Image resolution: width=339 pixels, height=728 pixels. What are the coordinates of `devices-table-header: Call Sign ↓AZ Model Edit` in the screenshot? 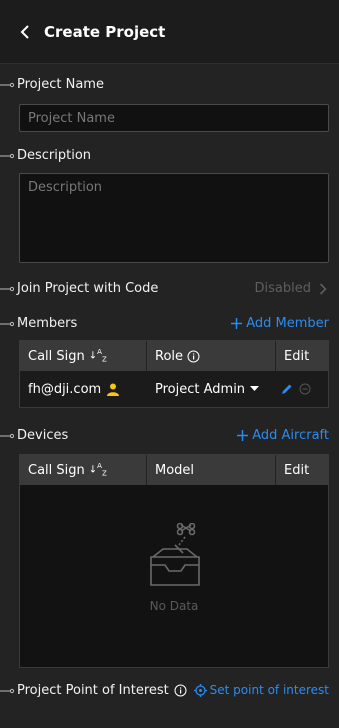 It's located at (174, 470).